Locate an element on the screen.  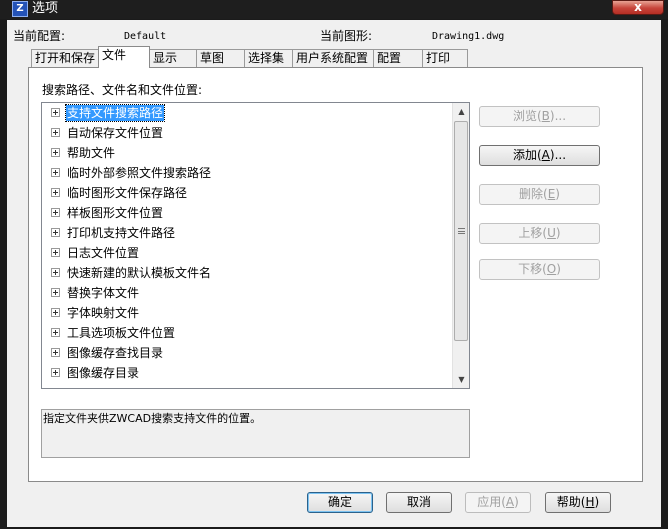
tree-item-label: 支持文件搜索路径 is located at coordinates (115, 113).